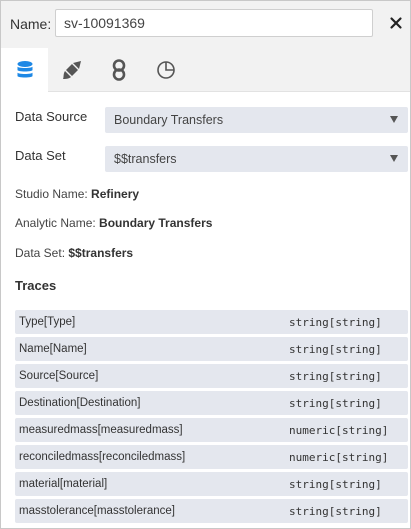 The width and height of the screenshot is (411, 529). Describe the element at coordinates (145, 159) in the screenshot. I see `data-set-value: $$transfers` at that location.